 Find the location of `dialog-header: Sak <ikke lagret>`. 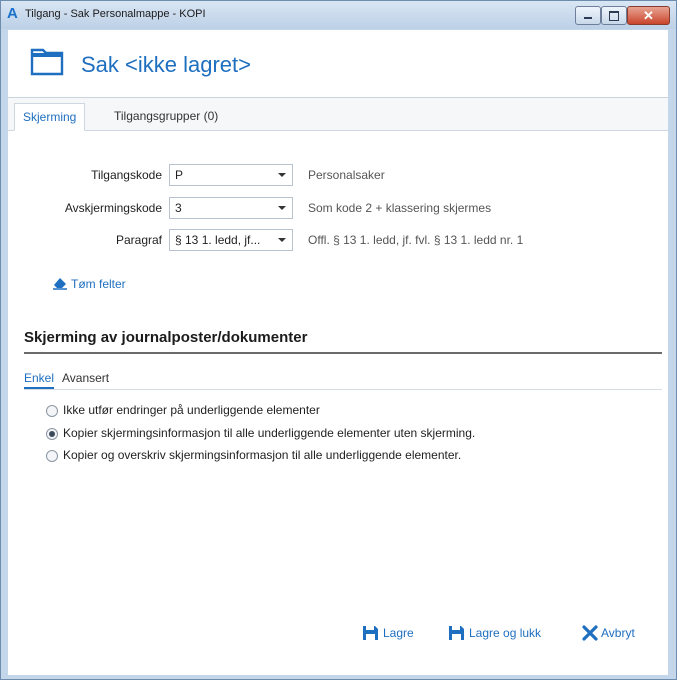

dialog-header: Sak <ikke lagret> is located at coordinates (338, 64).